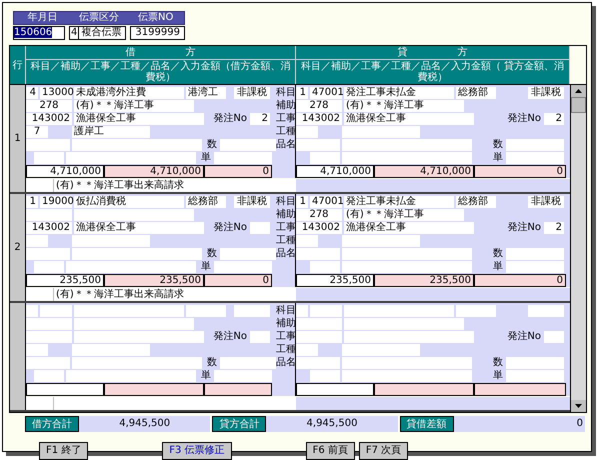  I want to click on tax-amount-field, so click(520, 389).